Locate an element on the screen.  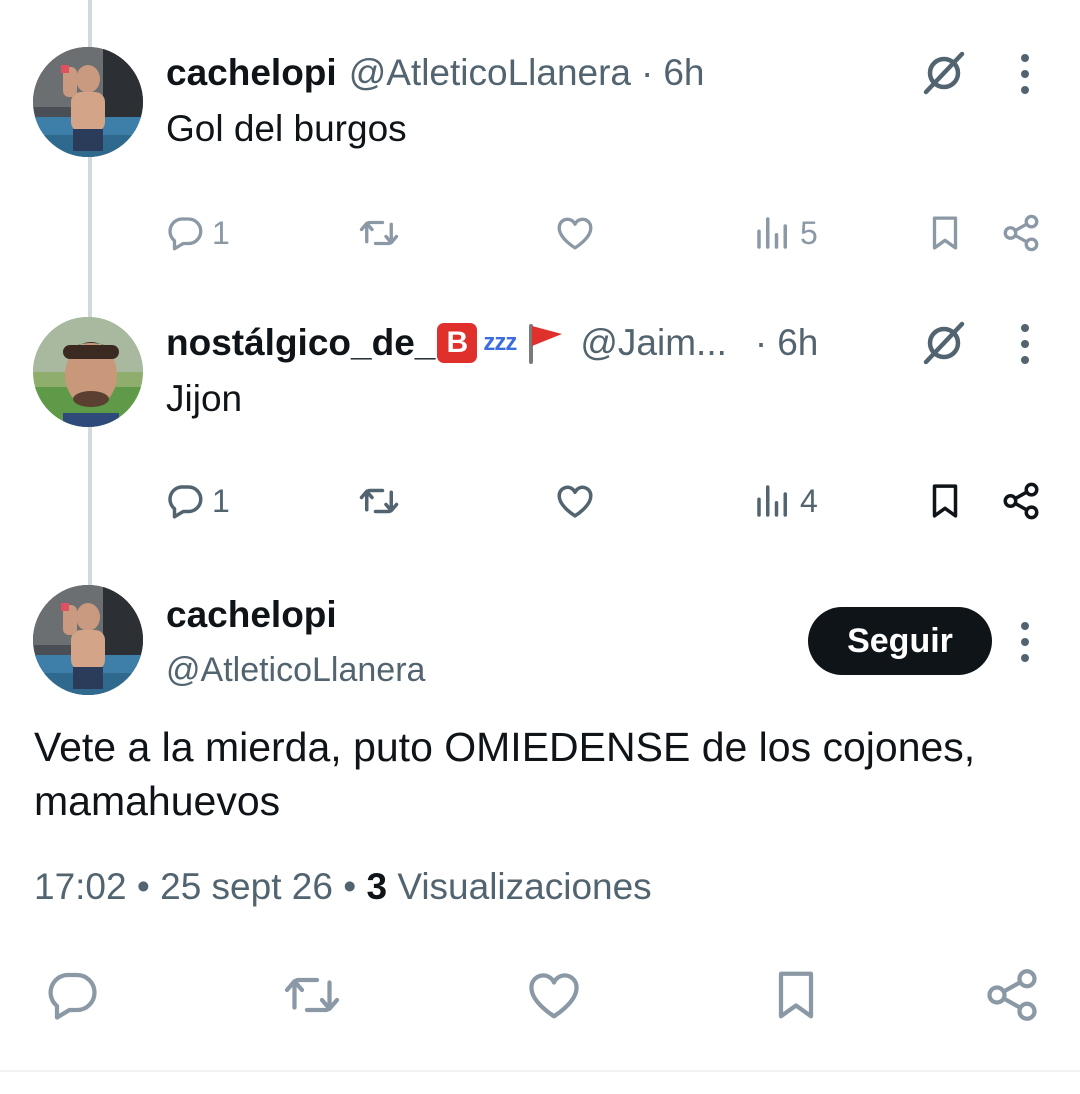
divider is located at coordinates (540, 1071).